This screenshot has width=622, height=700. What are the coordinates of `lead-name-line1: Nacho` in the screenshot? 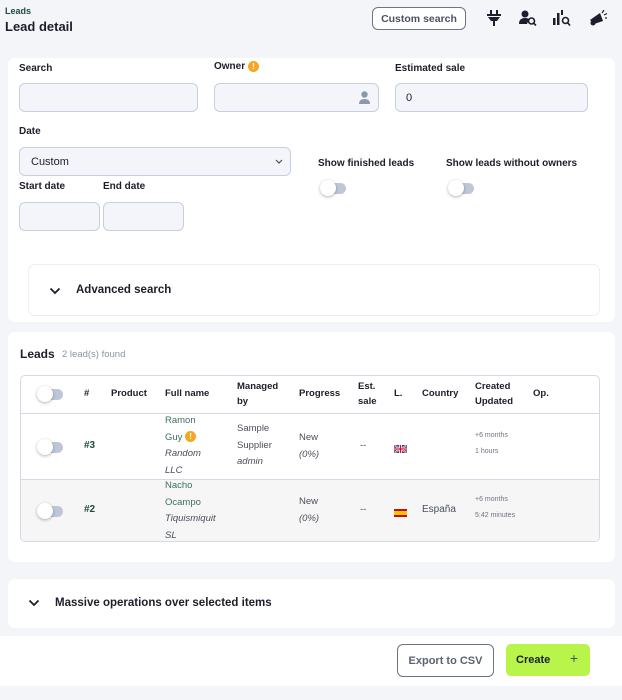 It's located at (190, 486).